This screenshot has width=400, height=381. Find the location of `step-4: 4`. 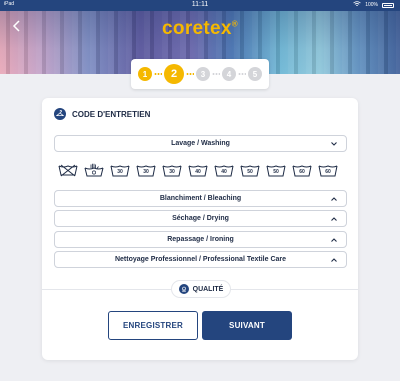

step-4: 4 is located at coordinates (229, 74).